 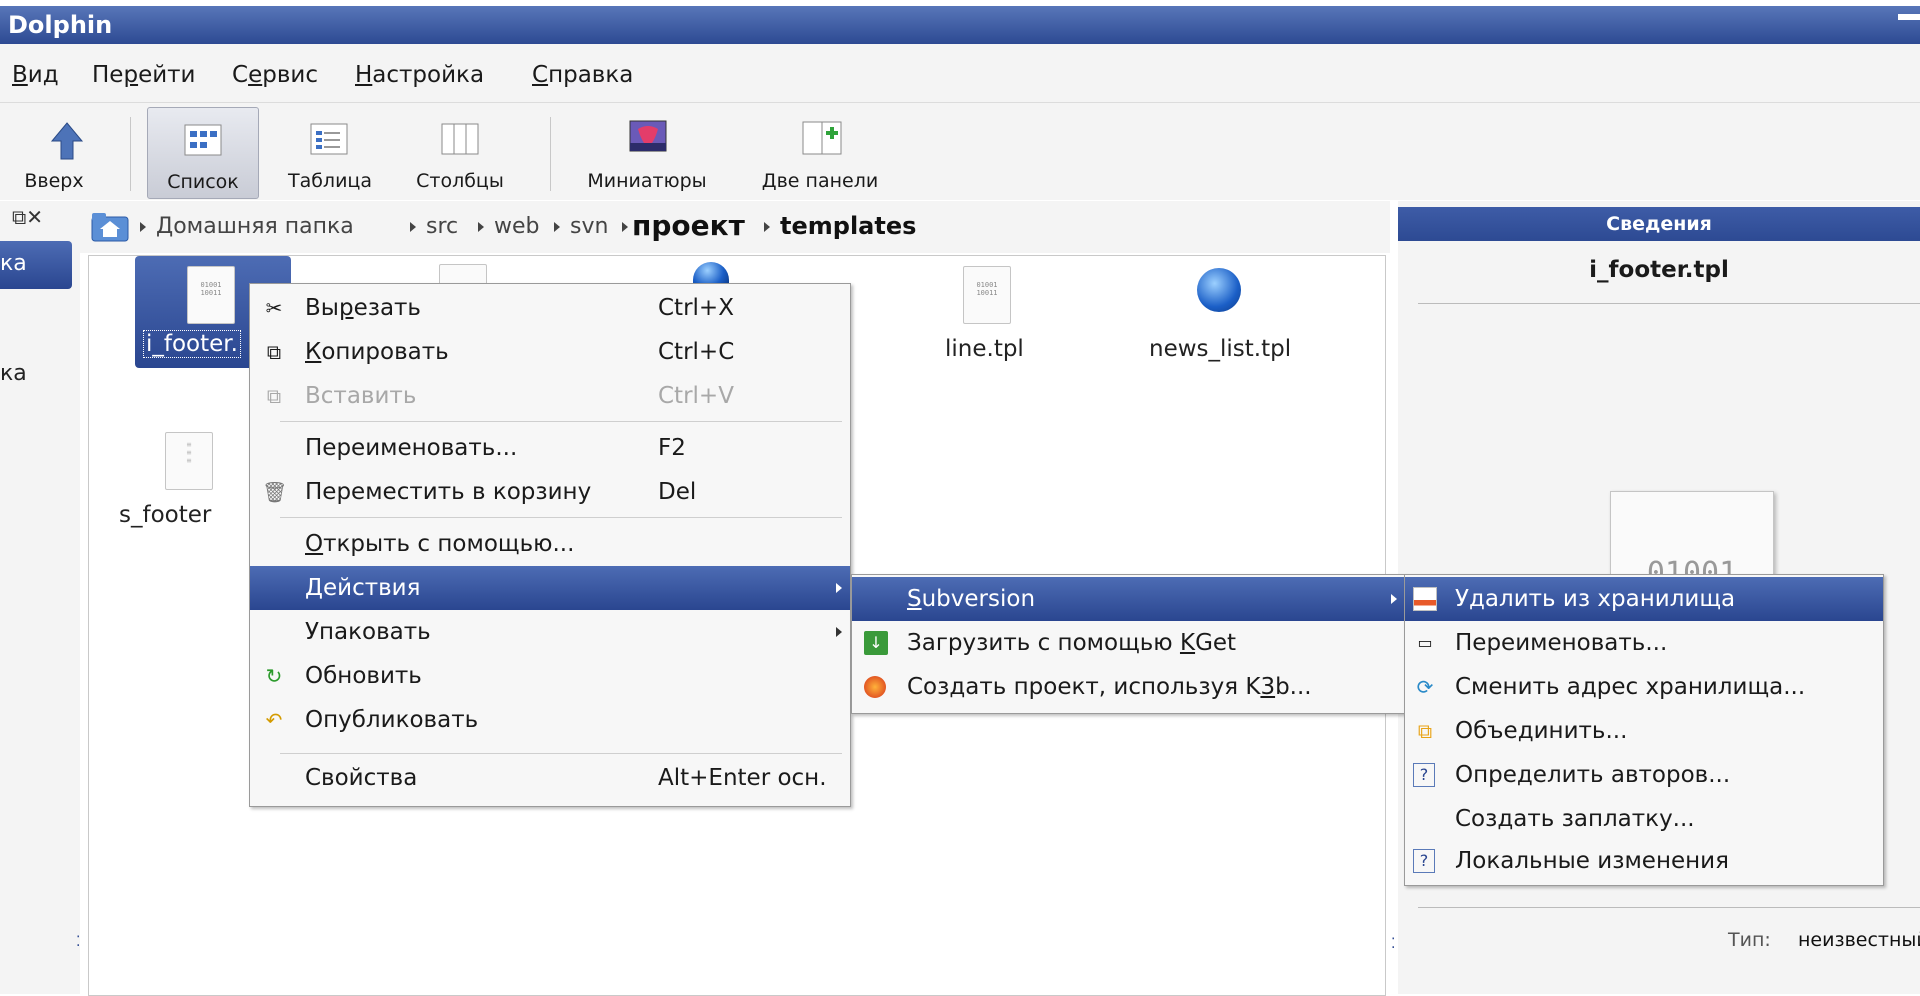 I want to click on menu-item-pack: Упаковать, so click(x=550, y=632).